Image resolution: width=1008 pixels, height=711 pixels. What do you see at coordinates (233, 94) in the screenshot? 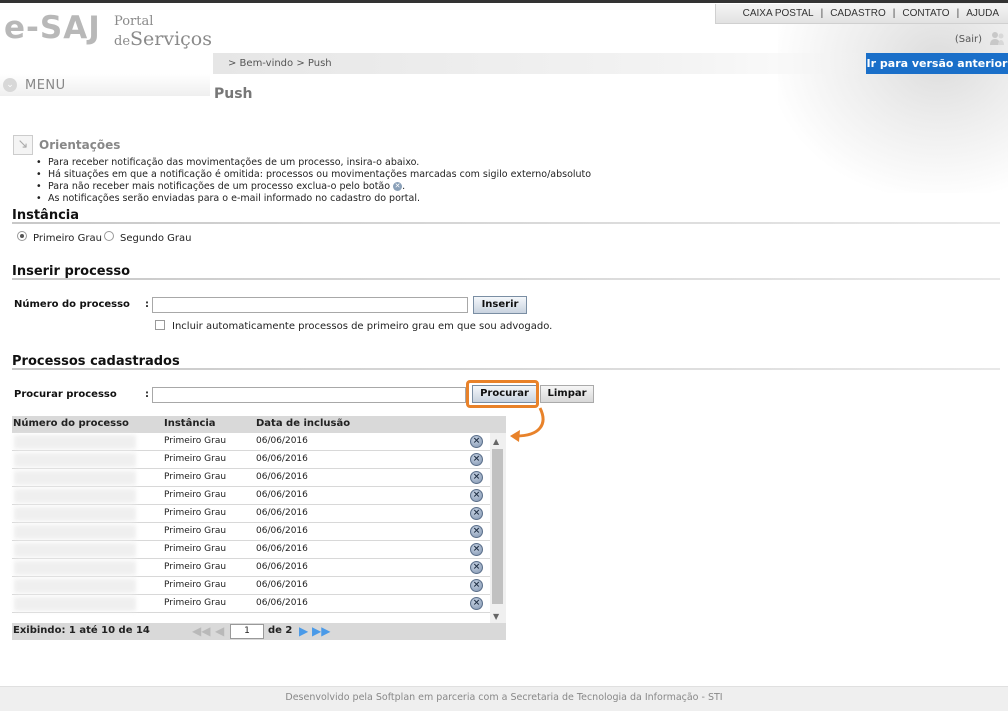
I see `page-title: Push` at bounding box center [233, 94].